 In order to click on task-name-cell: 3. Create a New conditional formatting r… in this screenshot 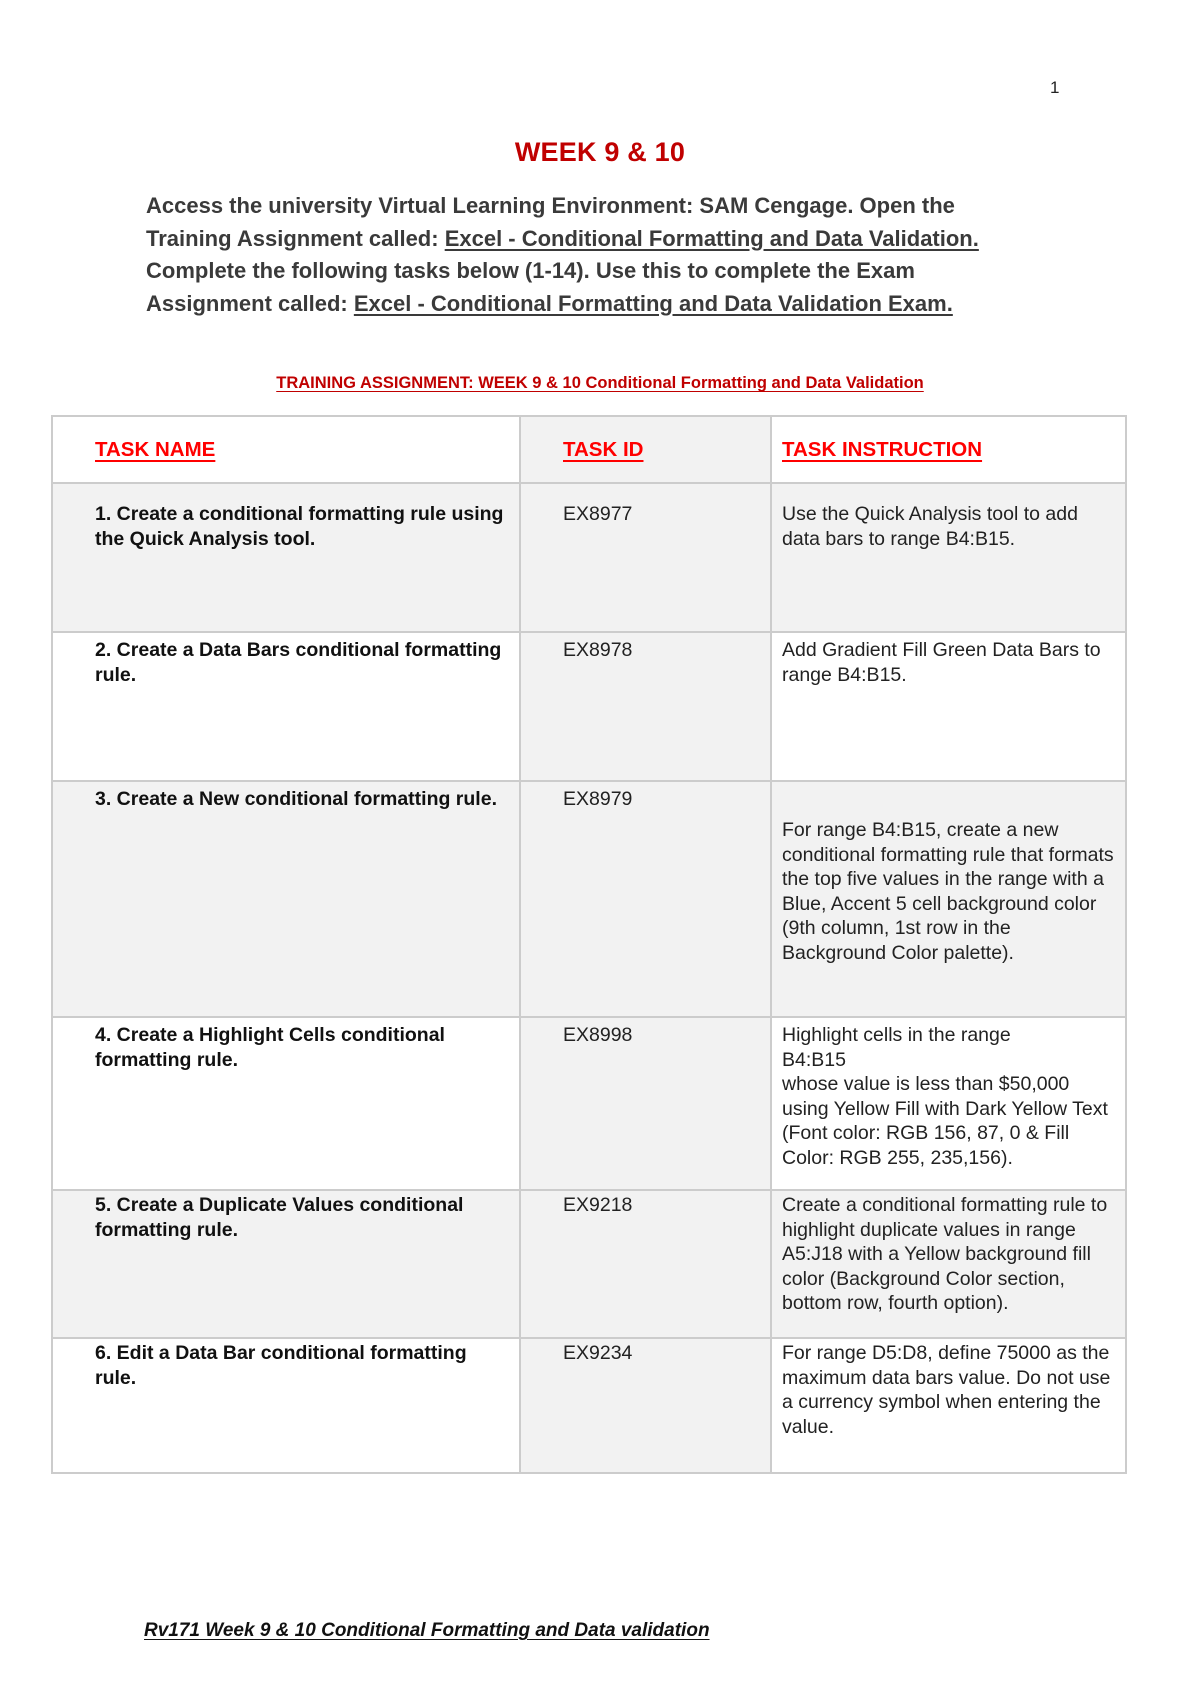, I will do `click(286, 899)`.